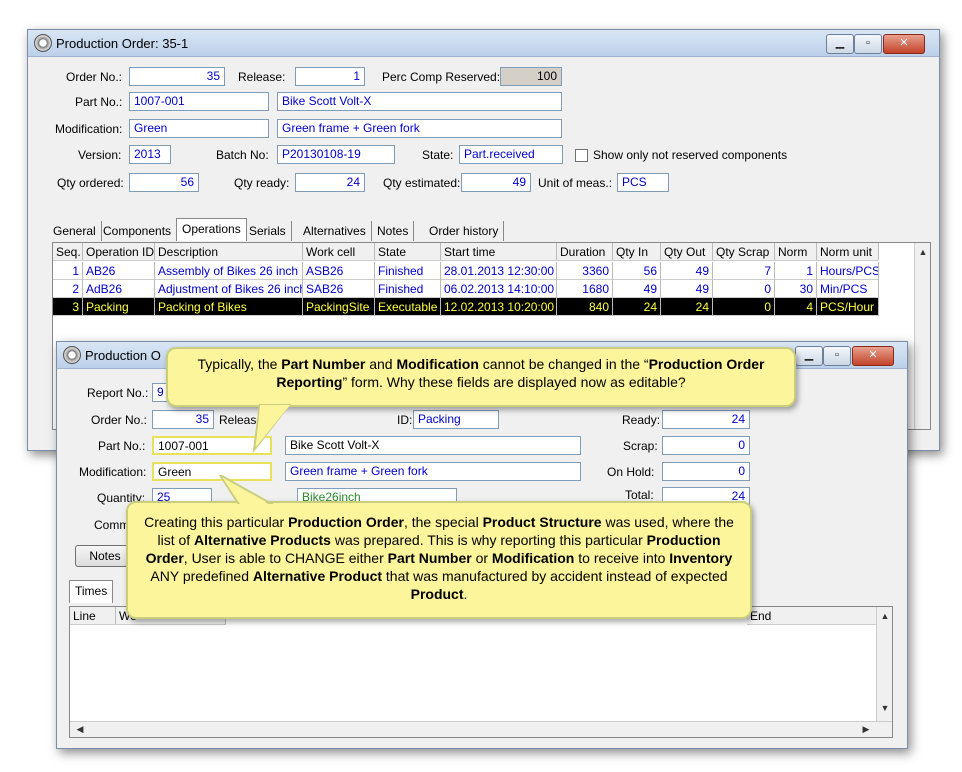 Image resolution: width=962 pixels, height=772 pixels. Describe the element at coordinates (336, 154) in the screenshot. I see `batch-no-field: P20130108-19` at that location.